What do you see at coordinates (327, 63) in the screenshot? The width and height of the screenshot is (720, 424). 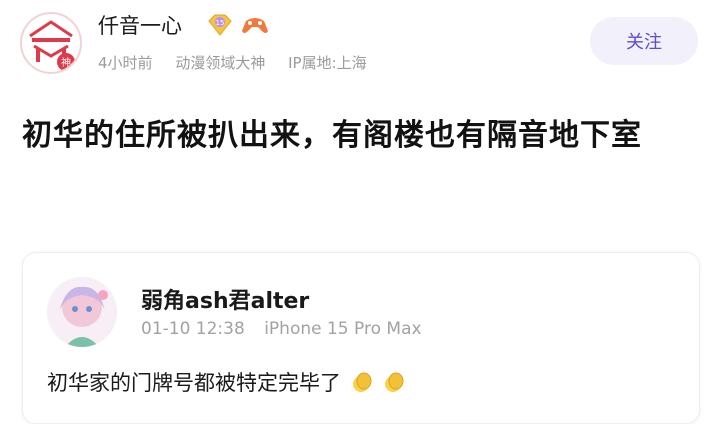 I see `ip-location: IP属地:上海` at bounding box center [327, 63].